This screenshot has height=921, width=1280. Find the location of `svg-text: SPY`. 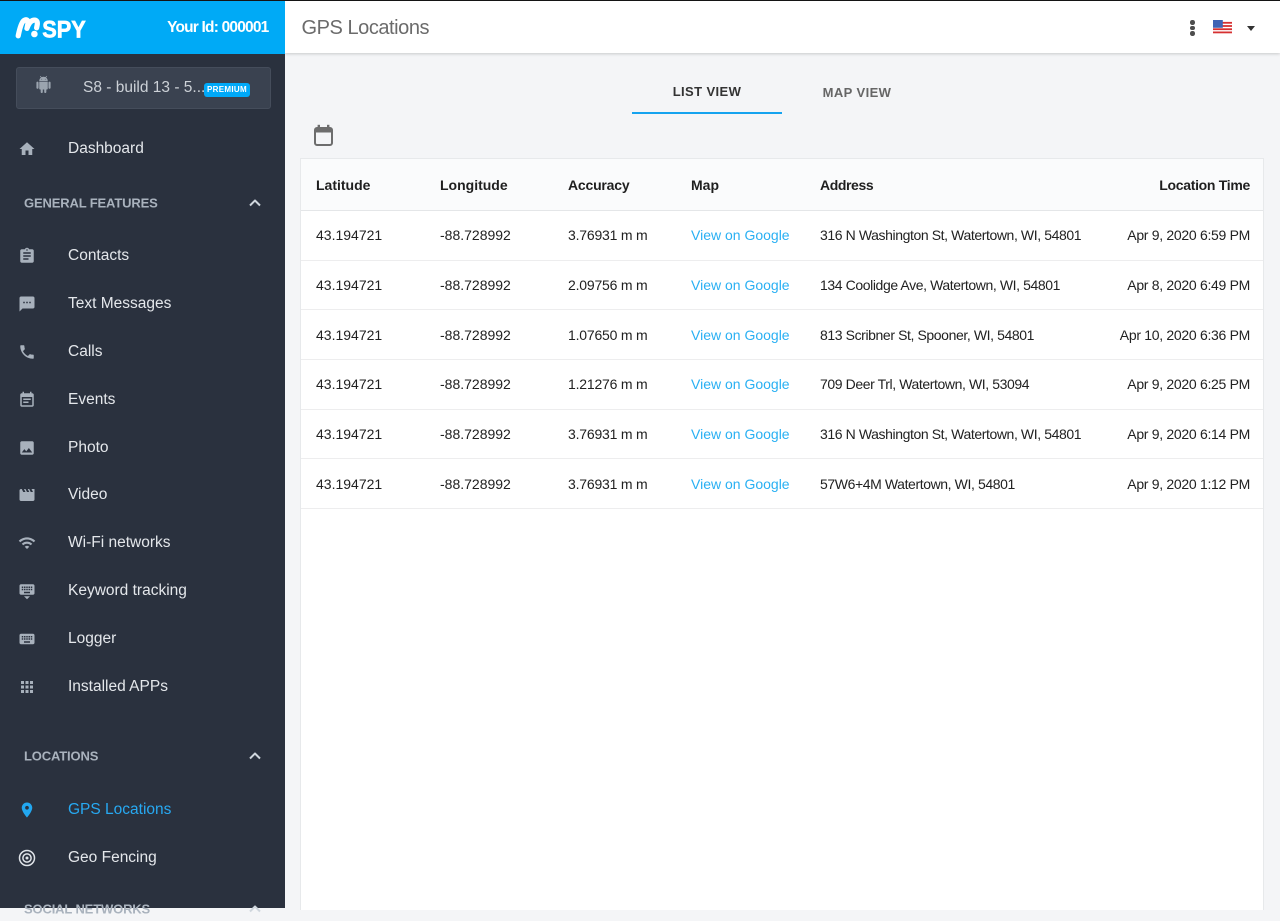

svg-text: SPY is located at coordinates (64, 28).